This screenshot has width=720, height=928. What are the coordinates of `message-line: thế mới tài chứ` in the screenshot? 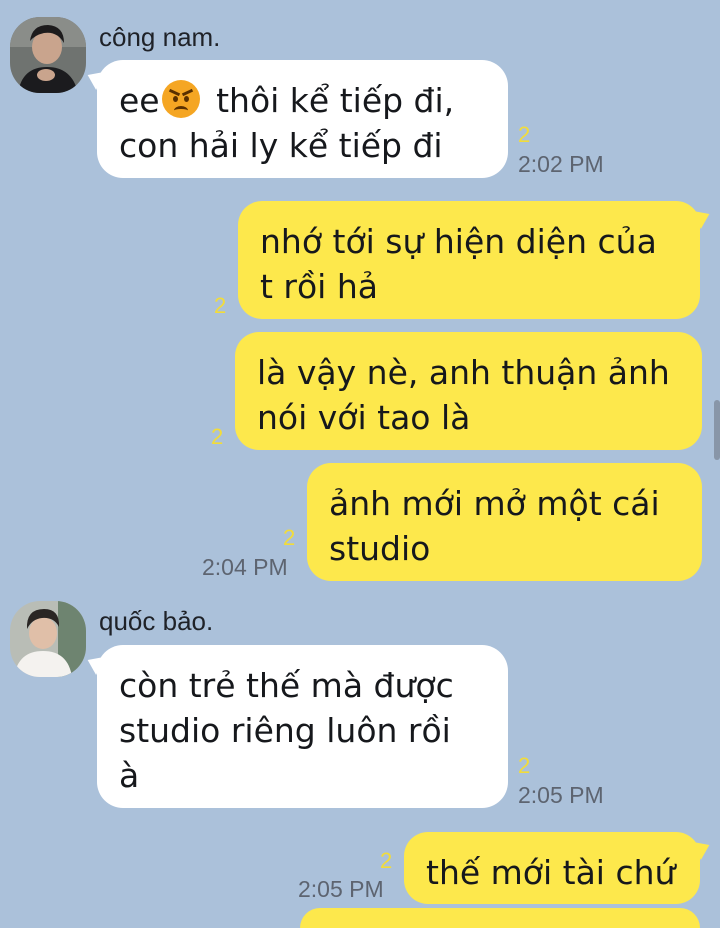 It's located at (551, 872).